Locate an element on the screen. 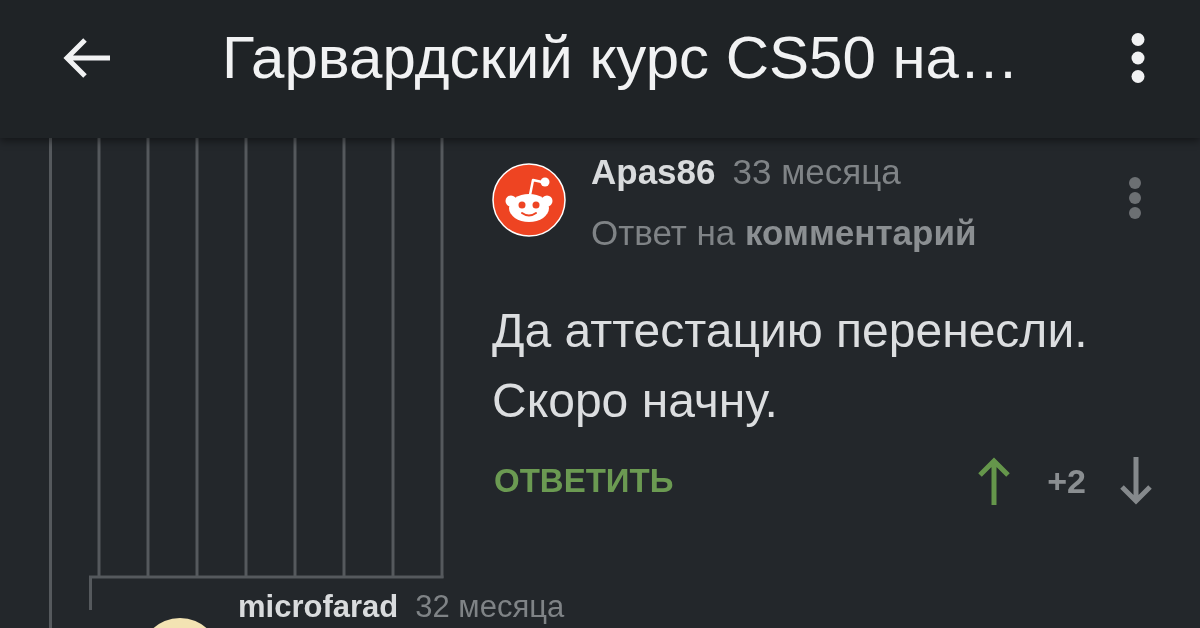 This screenshot has height=628, width=1200. username: microfarad is located at coordinates (318, 607).